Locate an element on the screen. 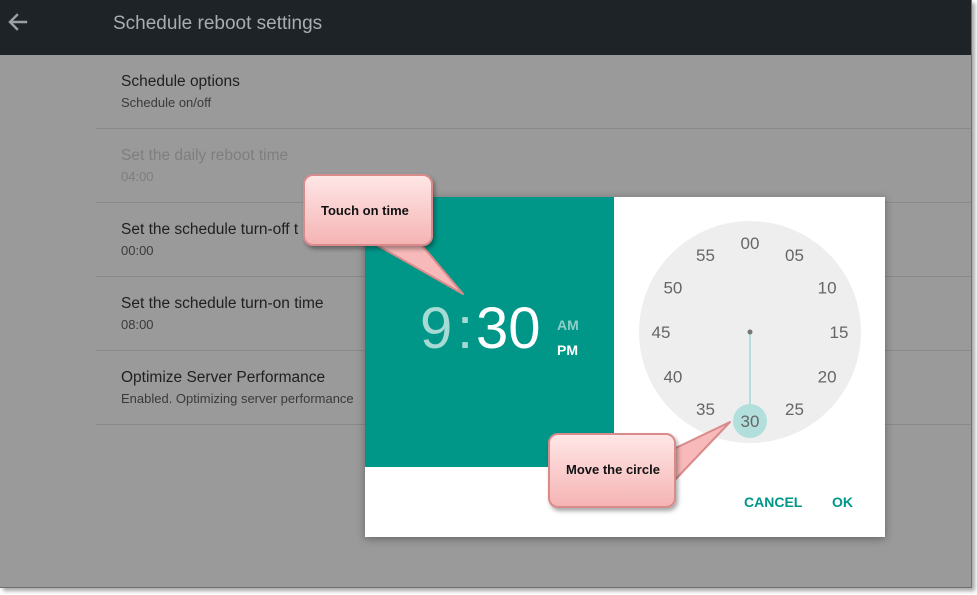 The height and width of the screenshot is (595, 977). clock-label-45: 45 is located at coordinates (661, 332).